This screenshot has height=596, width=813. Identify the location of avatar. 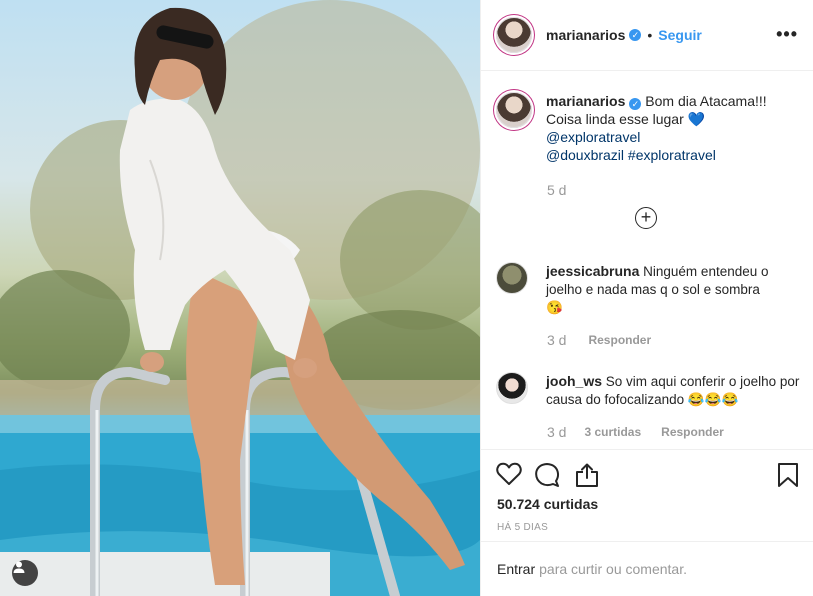
(514, 35).